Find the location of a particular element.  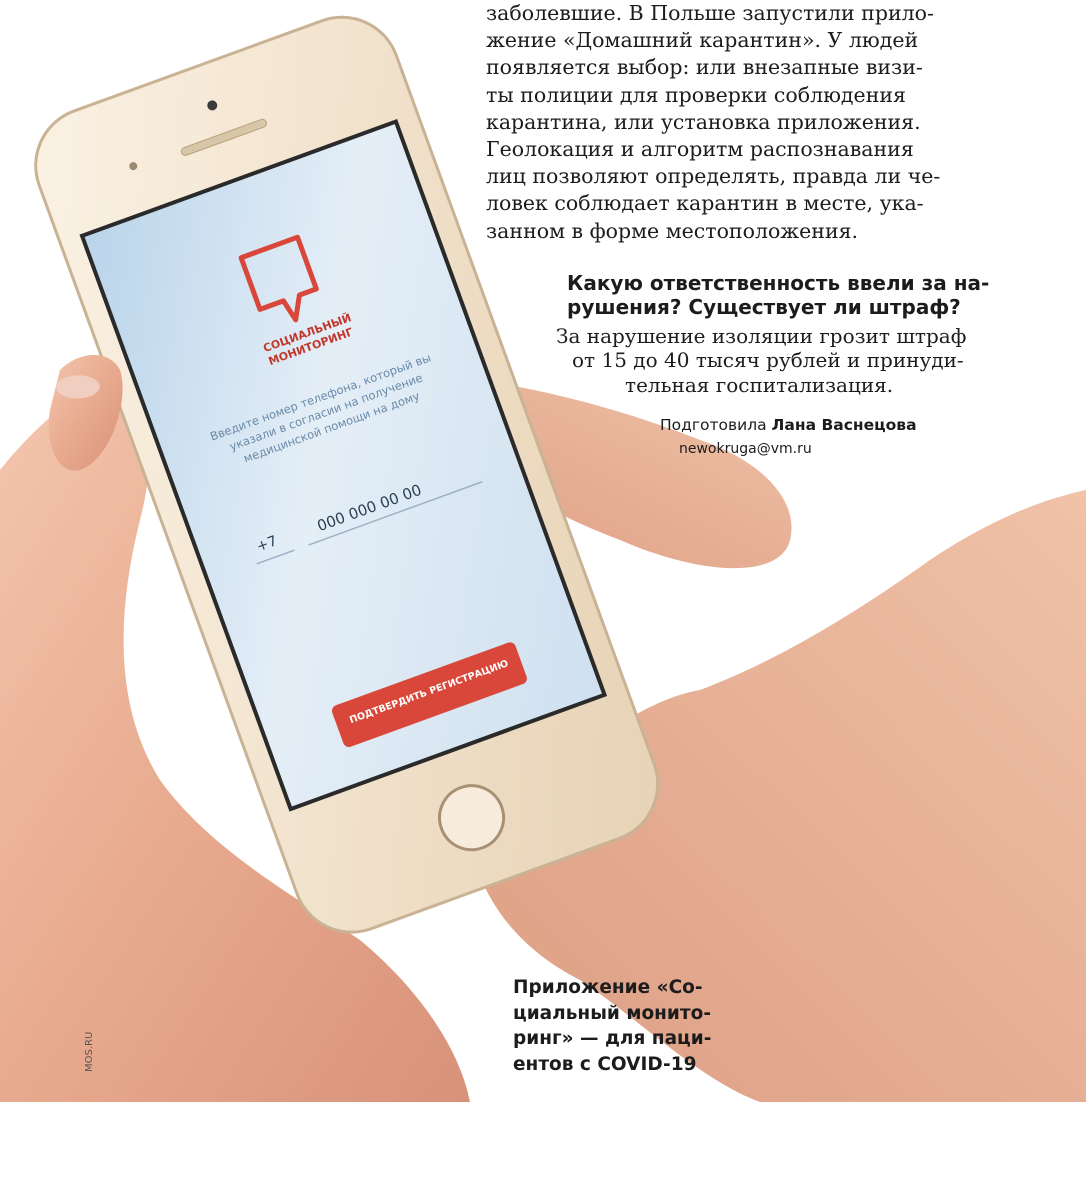

article-line: ловек соблюдает карантин в месте, ука- is located at coordinates (705, 203).